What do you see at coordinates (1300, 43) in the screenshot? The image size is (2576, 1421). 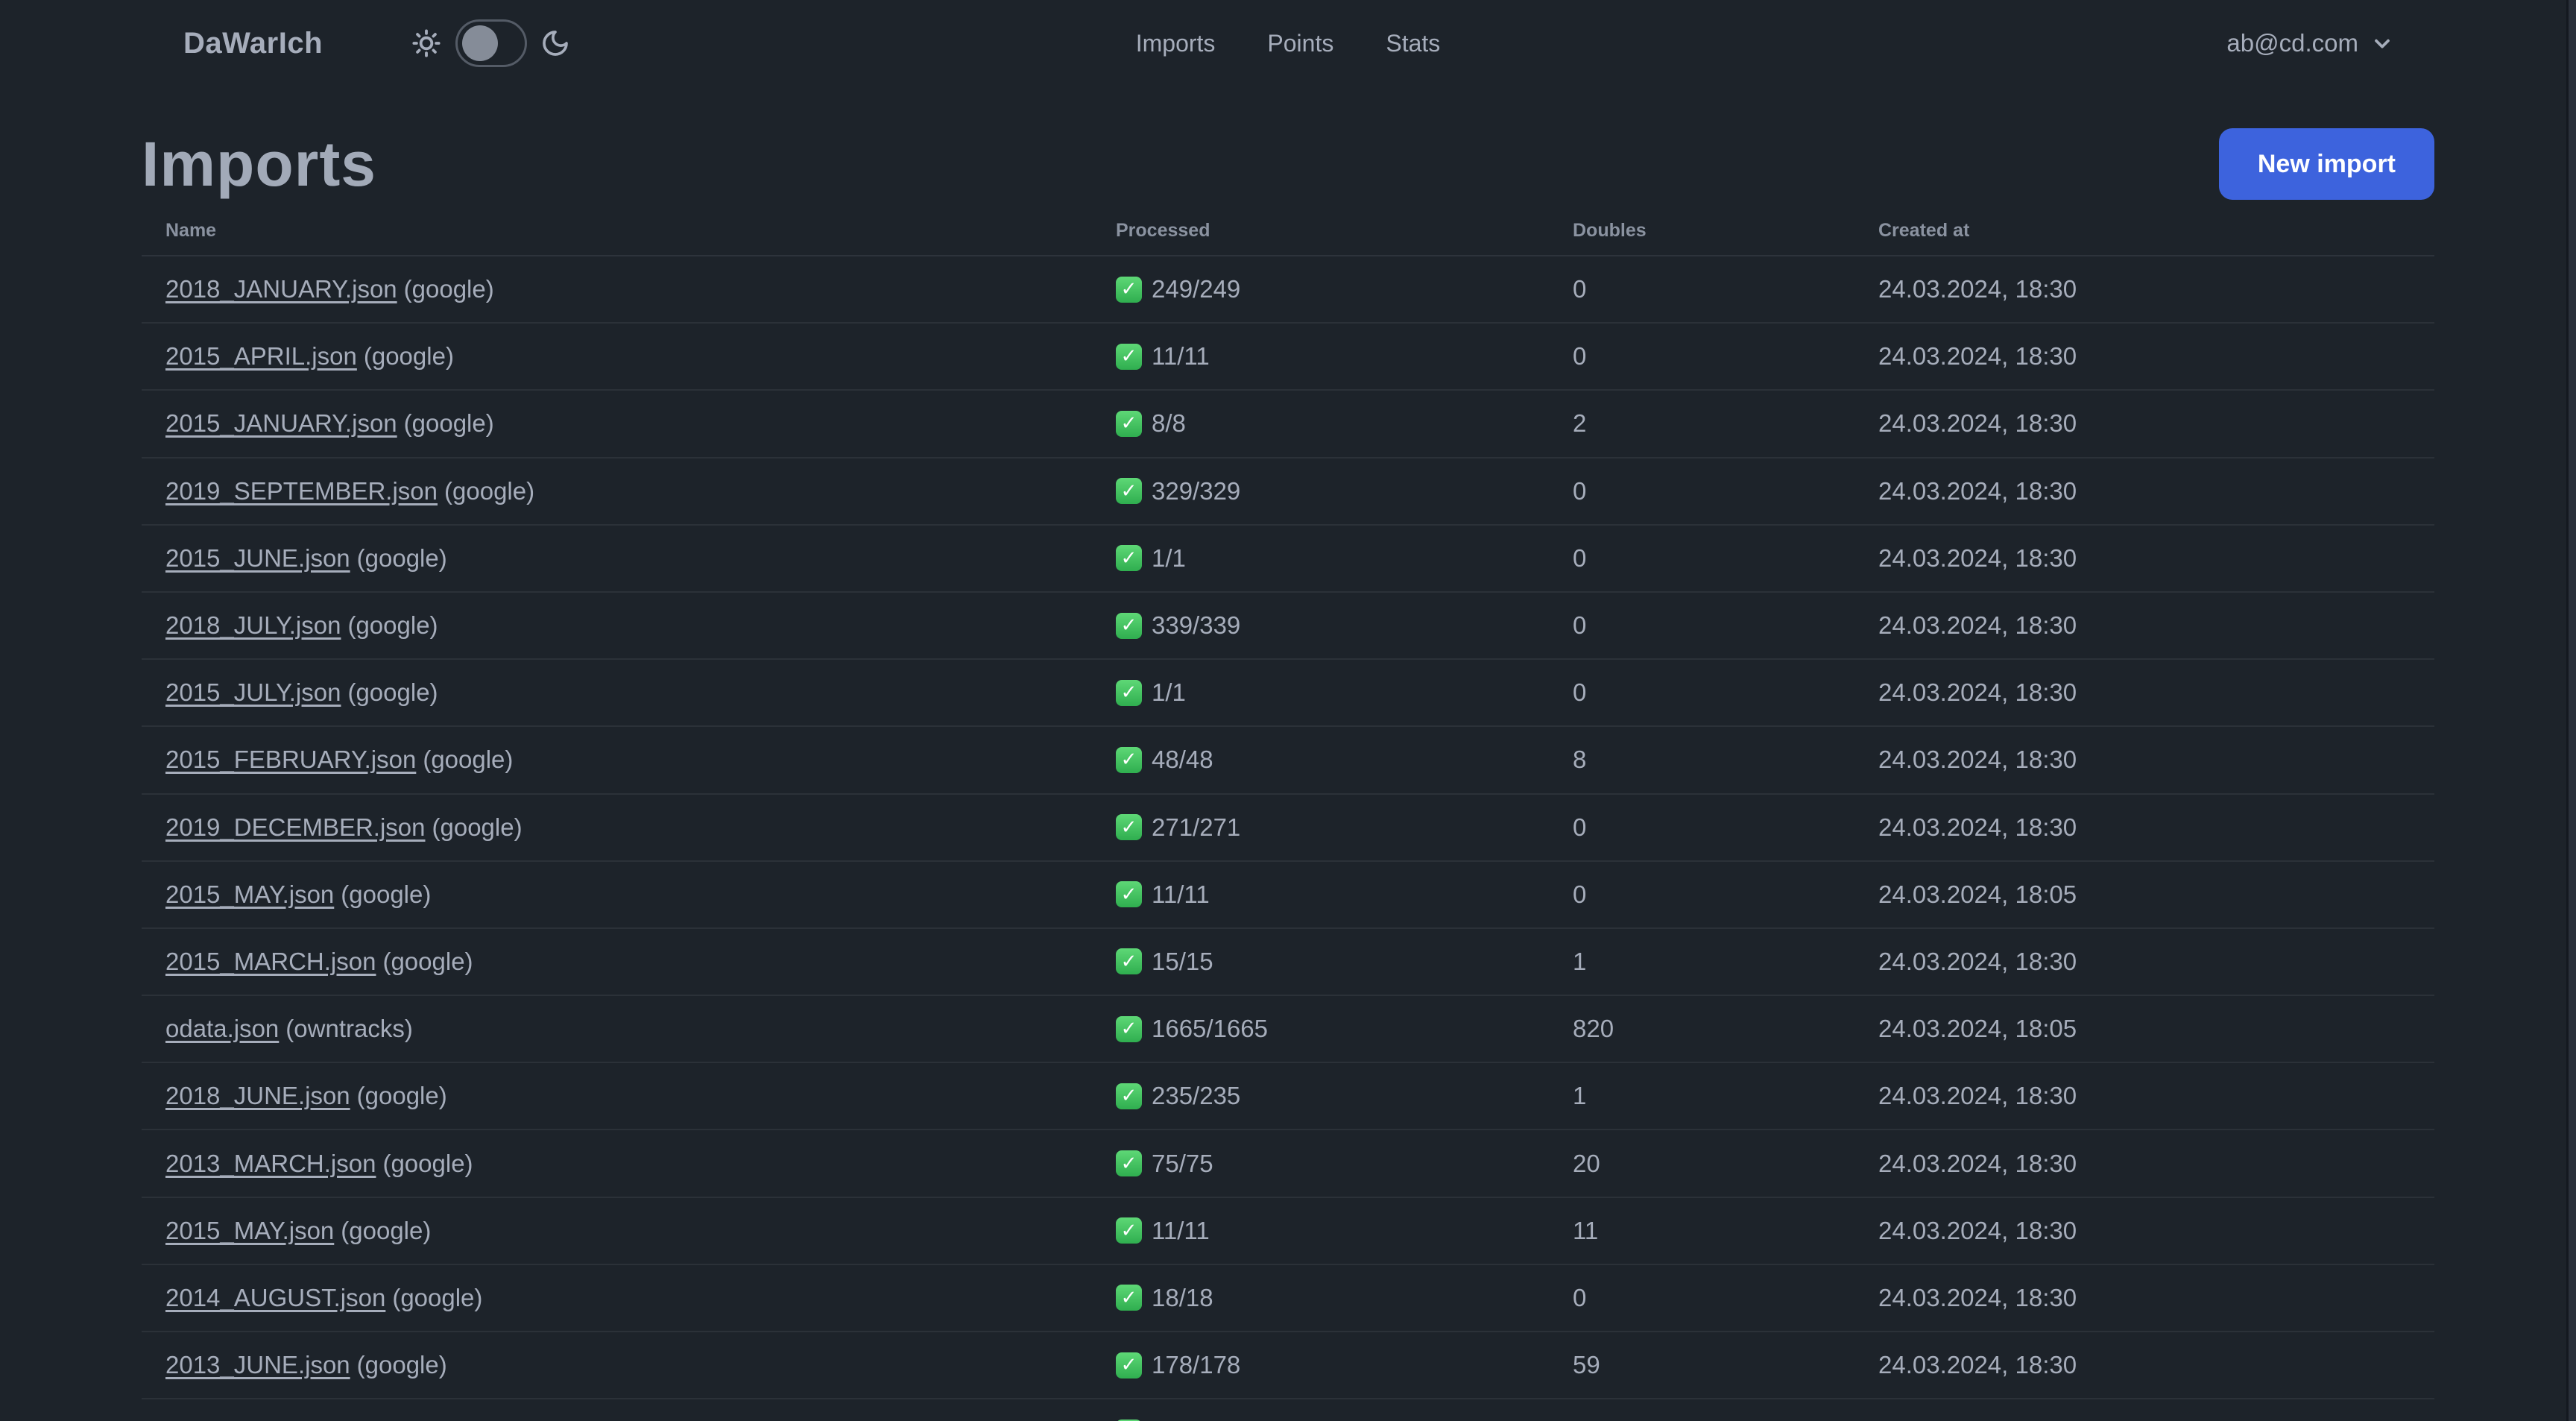 I see `nav-link-points: Points` at bounding box center [1300, 43].